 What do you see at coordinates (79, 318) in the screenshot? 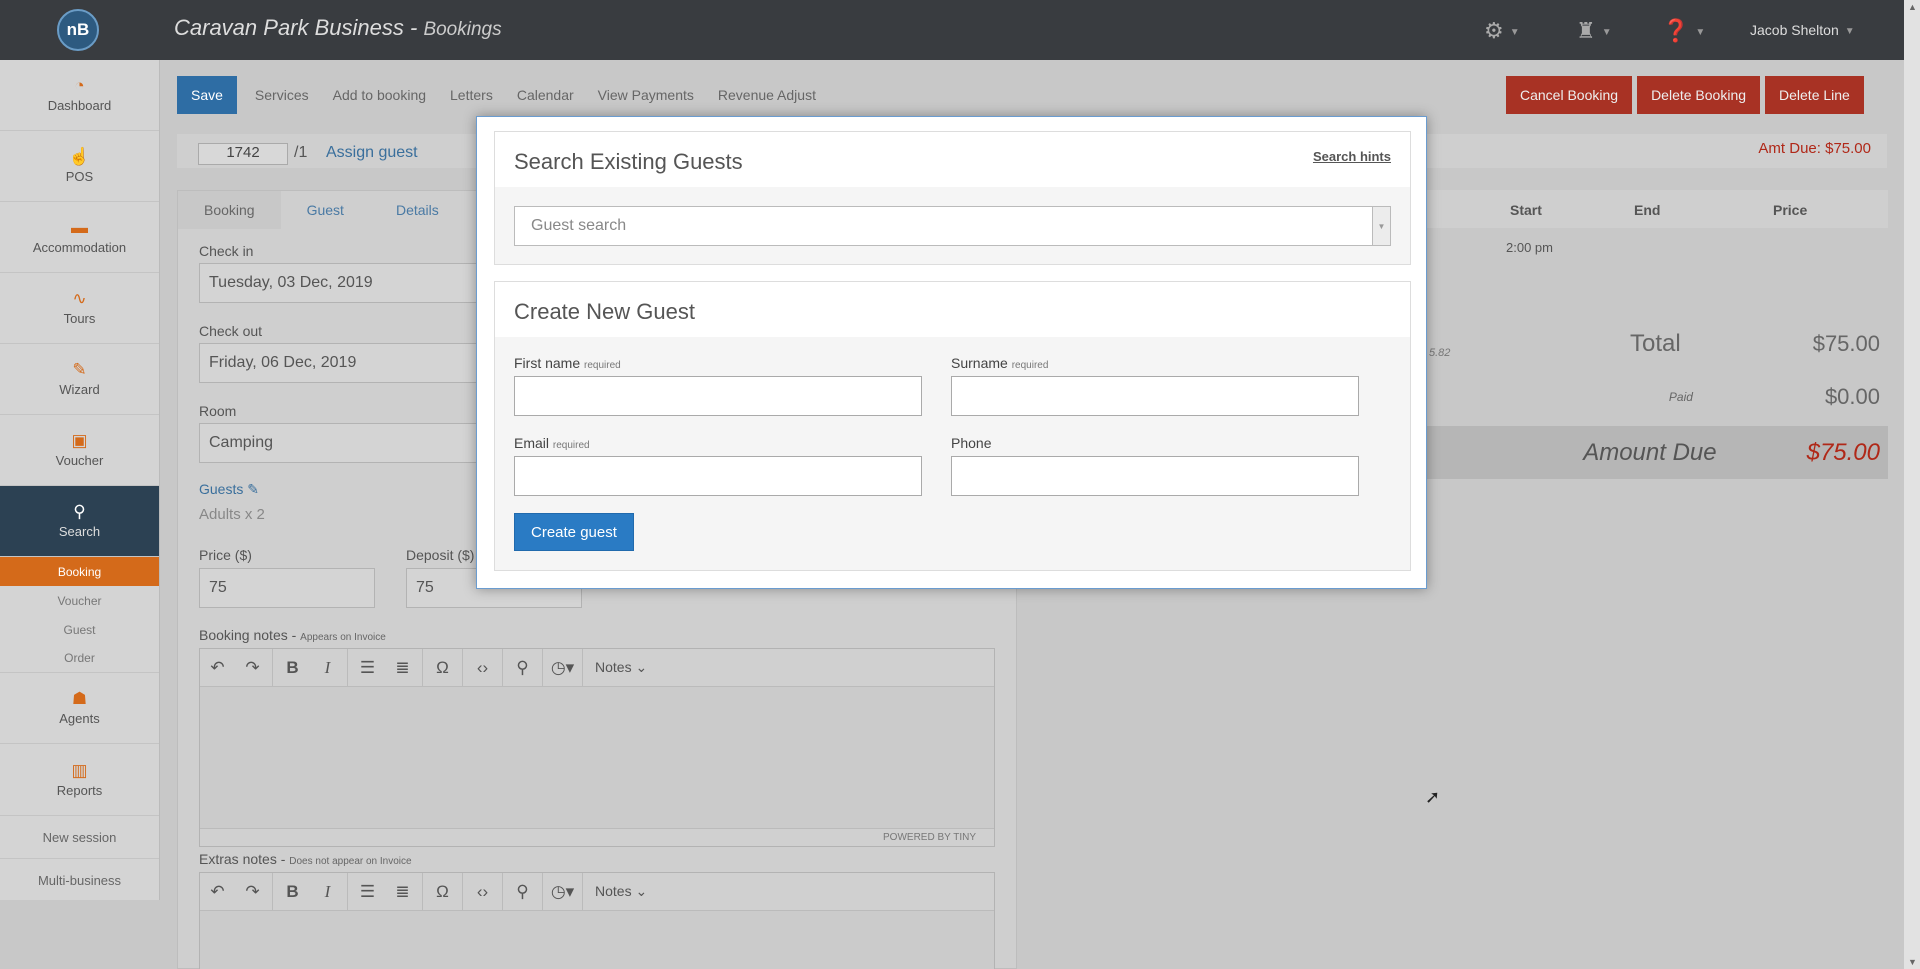
I see `sidebar-item-label: Tours` at bounding box center [79, 318].